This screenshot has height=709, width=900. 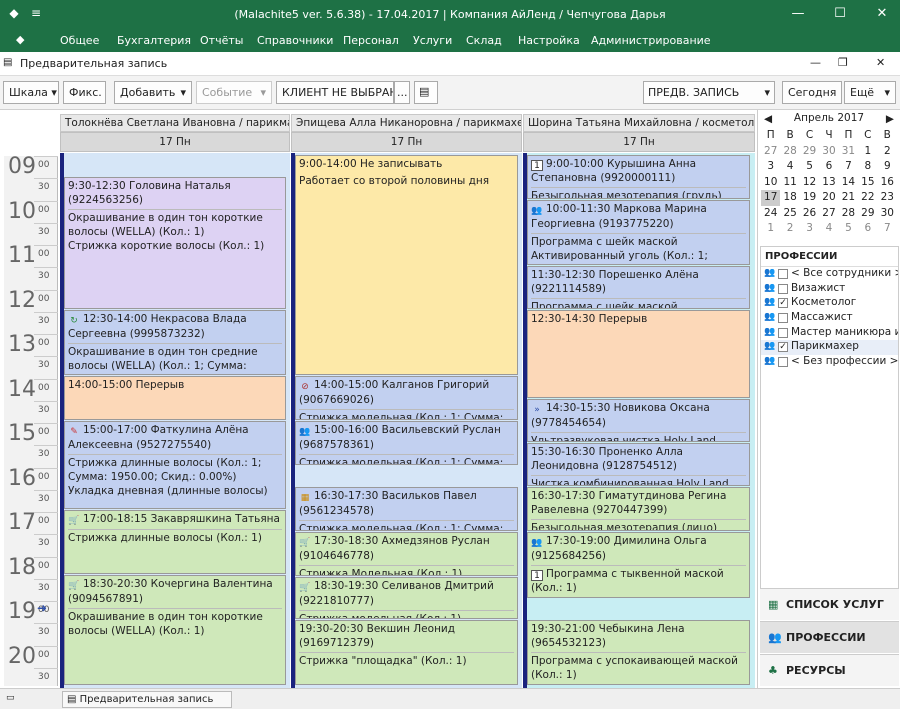 What do you see at coordinates (484, 40) in the screenshot?
I see `menu-warehouse: Склад` at bounding box center [484, 40].